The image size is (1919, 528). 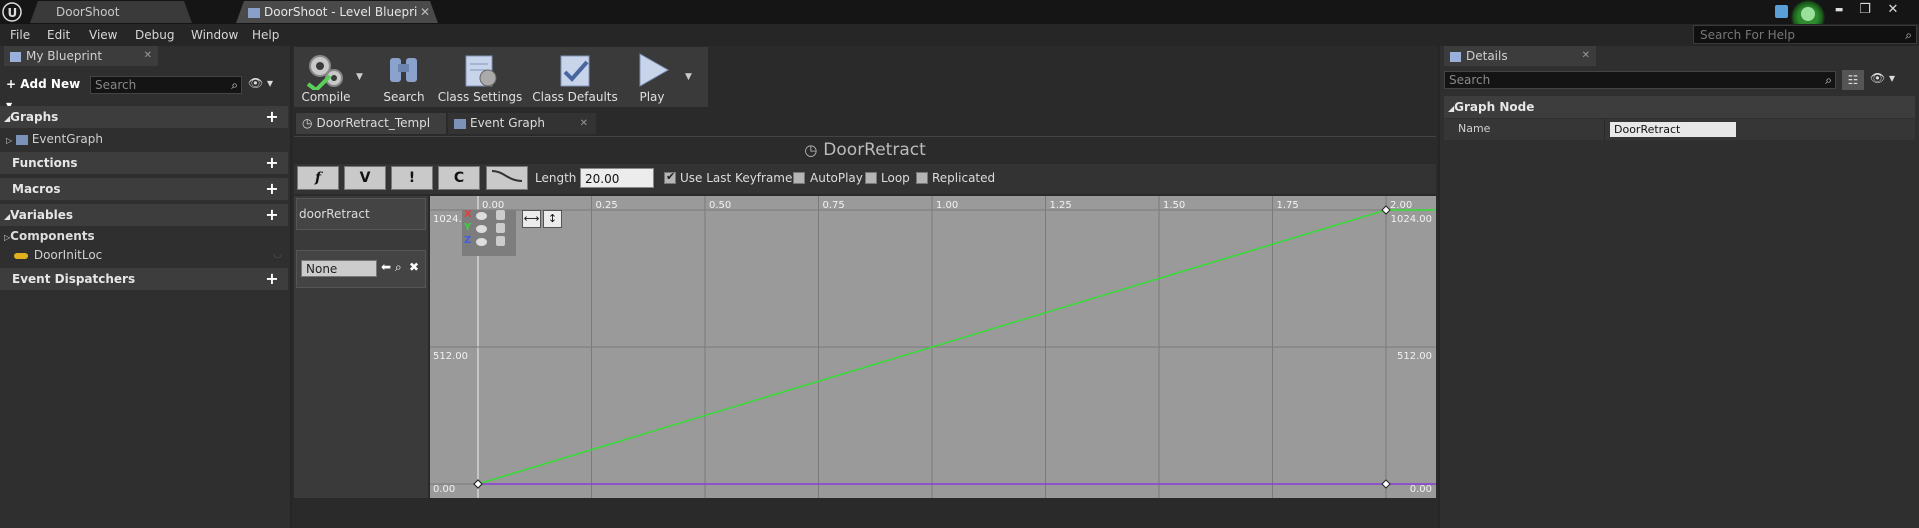 I want to click on curve-asset-field: None, so click(x=339, y=268).